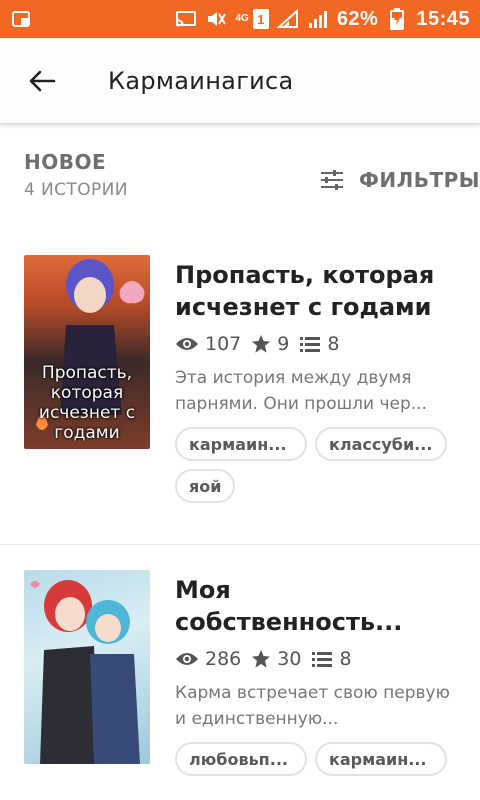  I want to click on network-type: 4G, so click(242, 18).